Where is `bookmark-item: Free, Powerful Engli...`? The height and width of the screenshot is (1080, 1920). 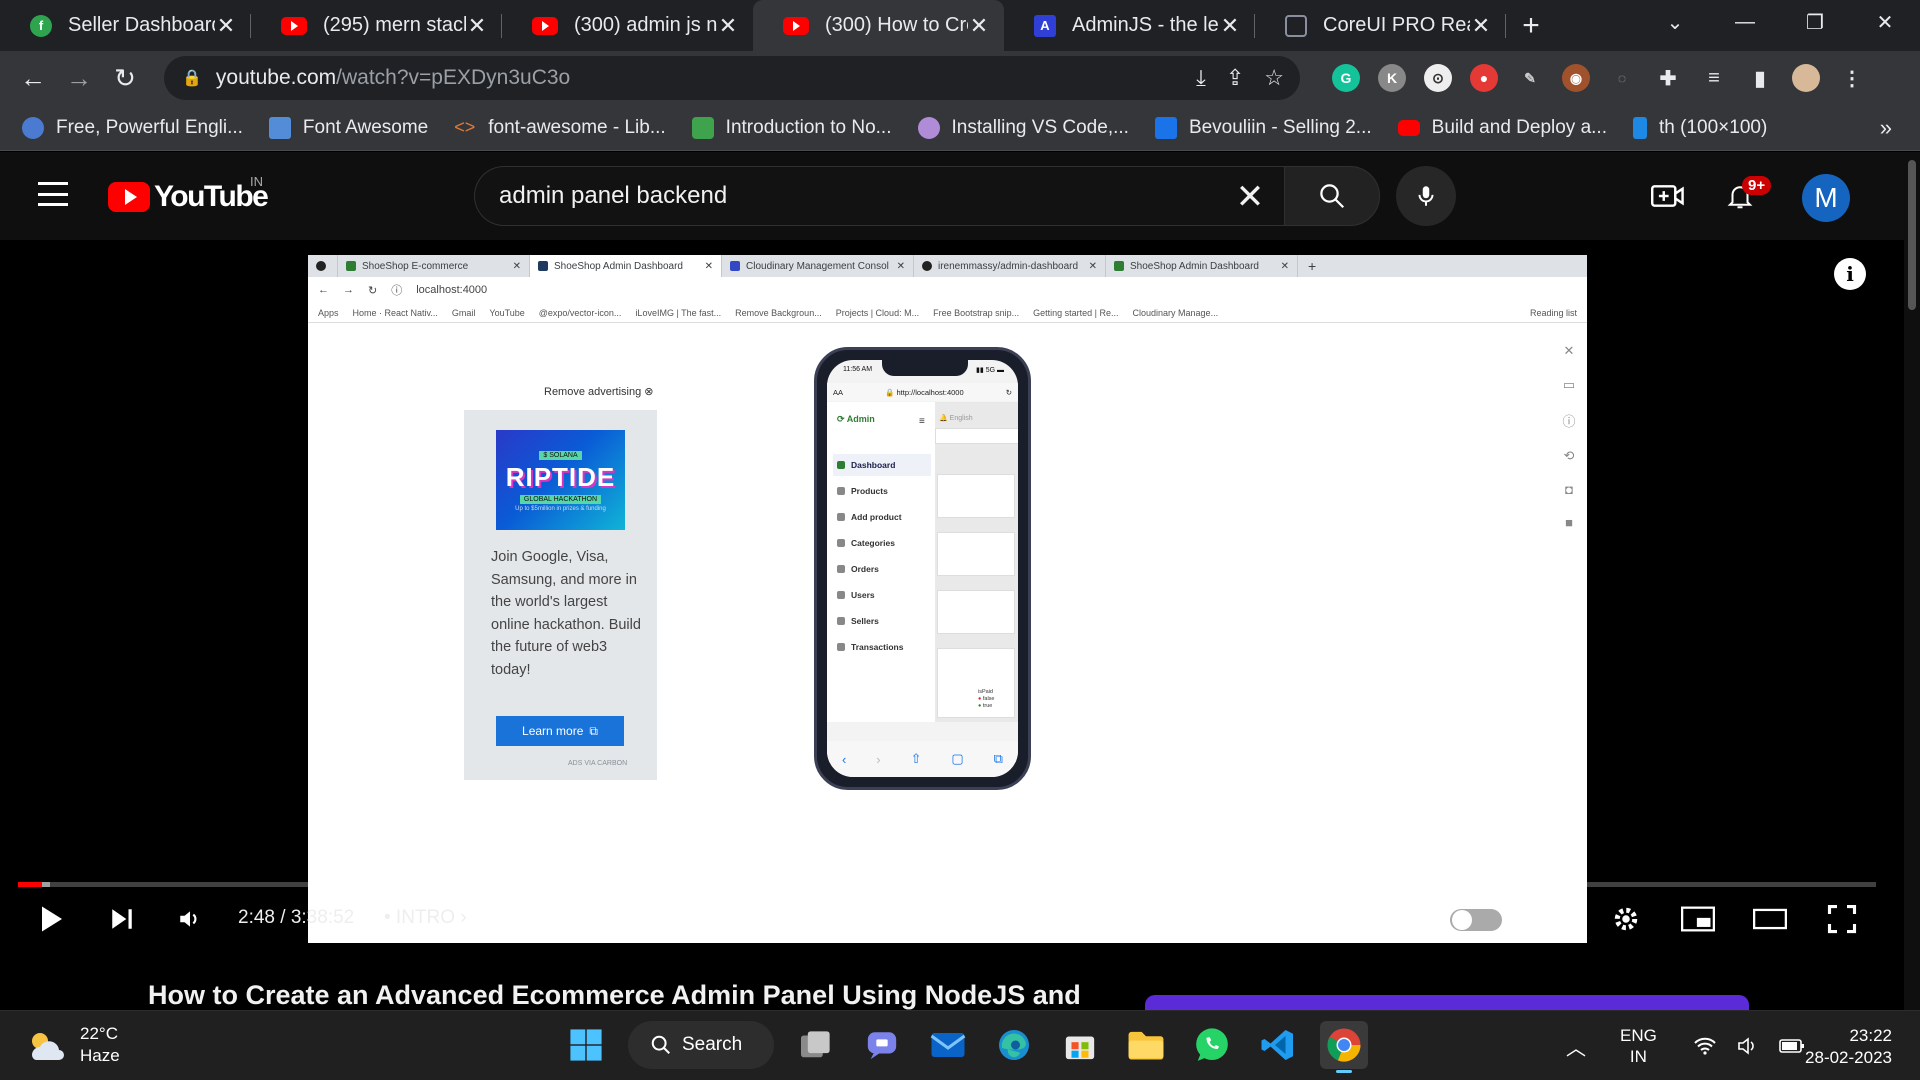 bookmark-item: Free, Powerful Engli... is located at coordinates (132, 127).